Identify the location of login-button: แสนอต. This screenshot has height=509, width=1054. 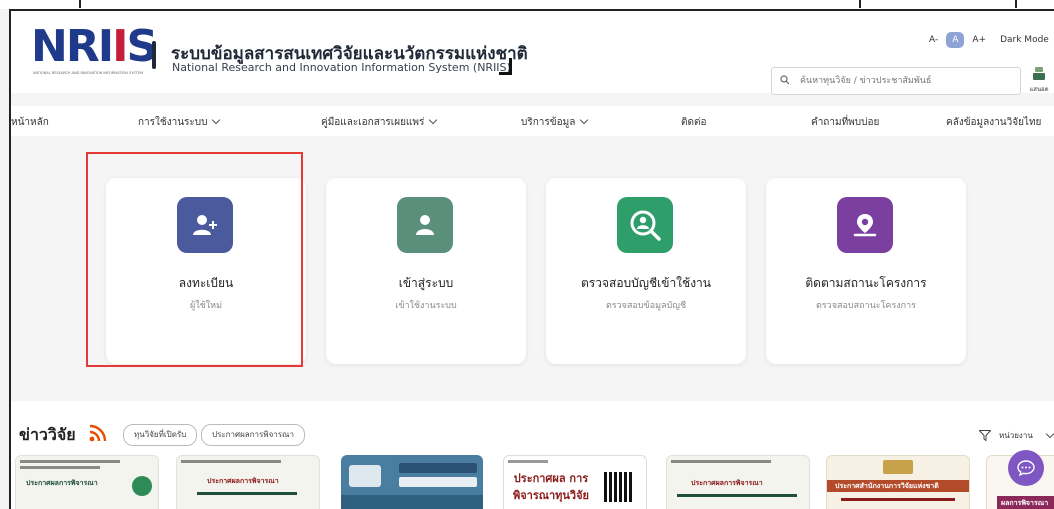
(1039, 79).